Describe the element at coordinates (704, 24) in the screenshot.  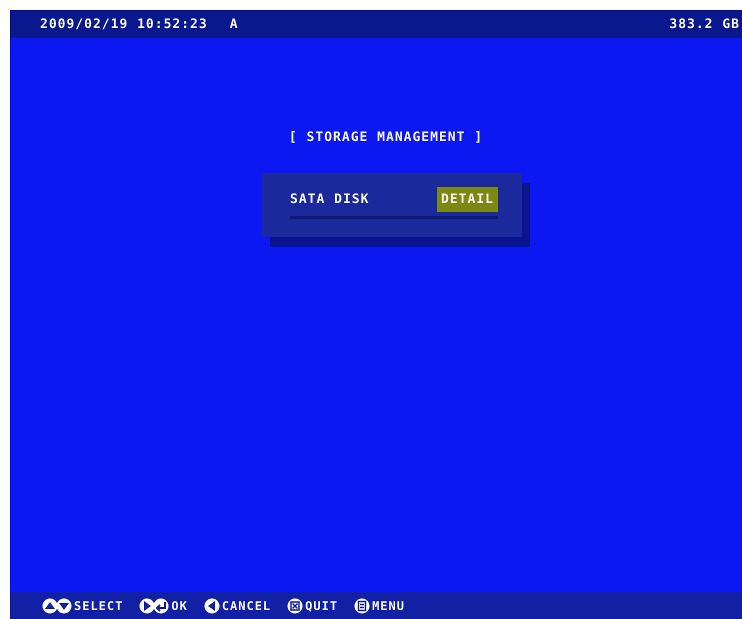
I see `disk-capacity: 383.2 GB` at that location.